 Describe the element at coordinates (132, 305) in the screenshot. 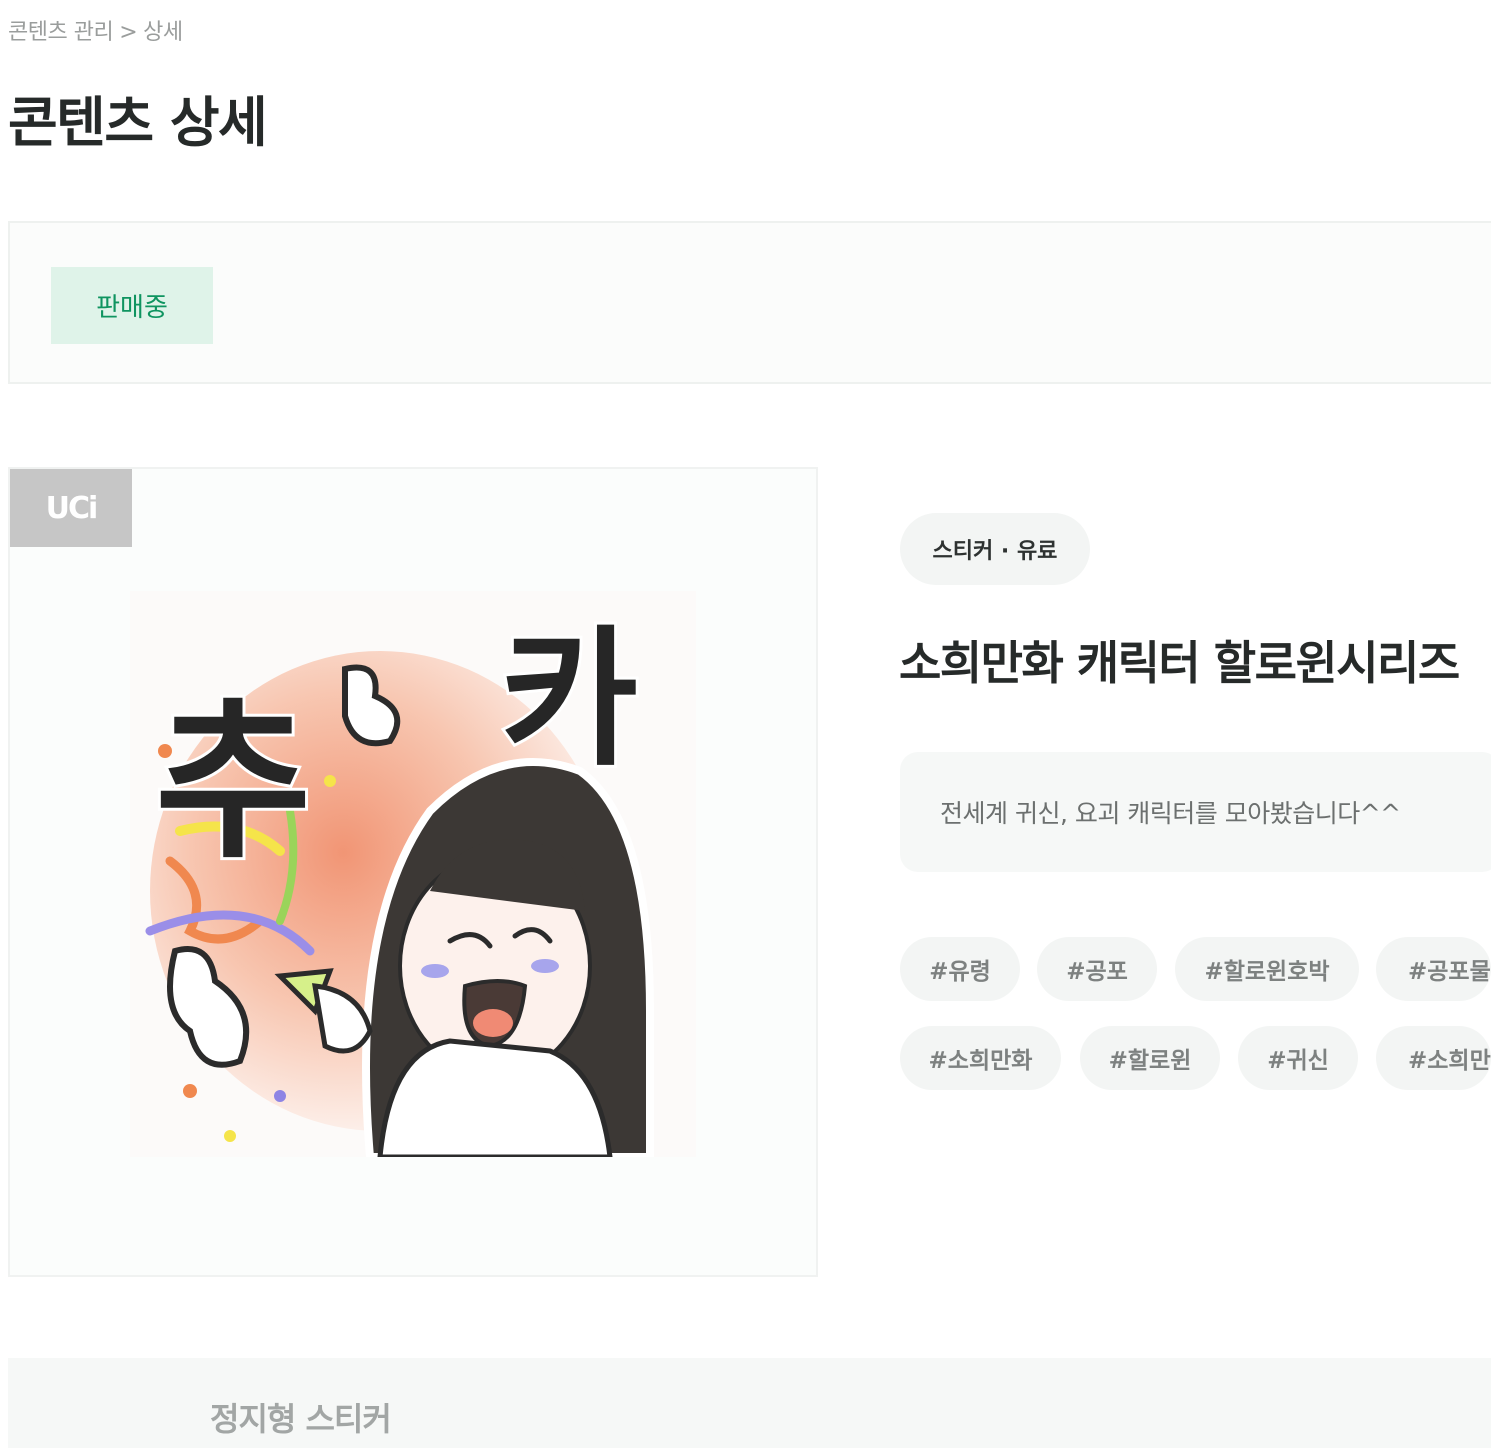

I see `status-badge: 판매중` at that location.